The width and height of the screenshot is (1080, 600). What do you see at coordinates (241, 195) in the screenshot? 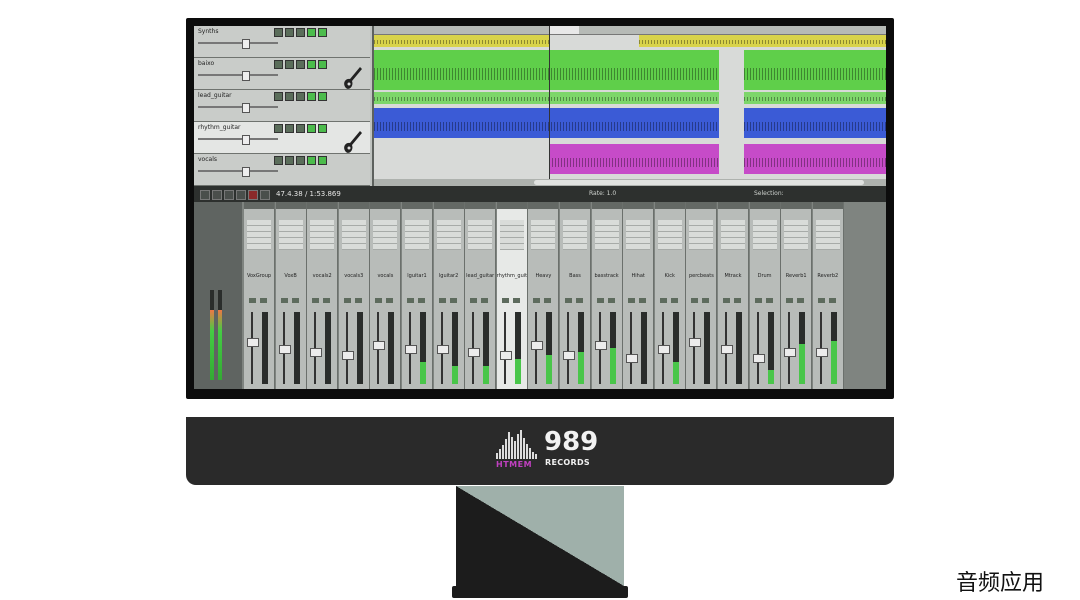
I see `pause-button` at bounding box center [241, 195].